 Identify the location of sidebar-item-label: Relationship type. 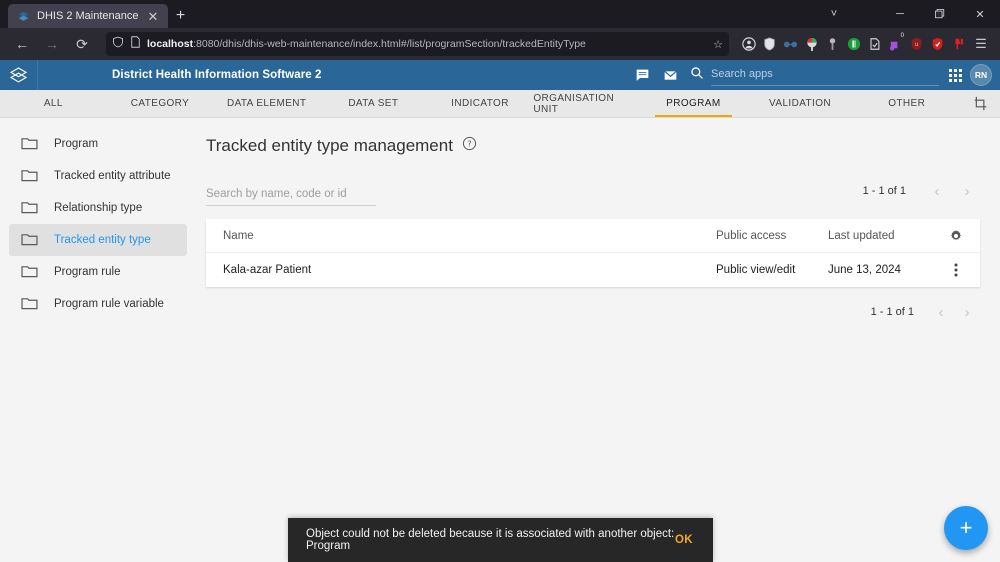
(98, 208).